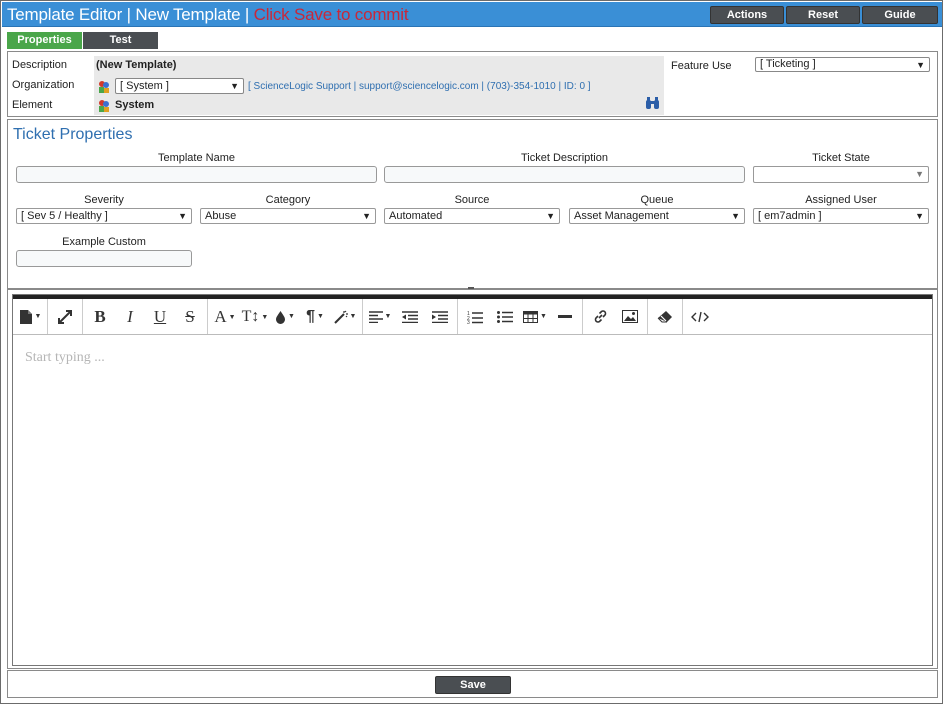 Image resolution: width=943 pixels, height=704 pixels. I want to click on fullscreen-icon, so click(65, 317).